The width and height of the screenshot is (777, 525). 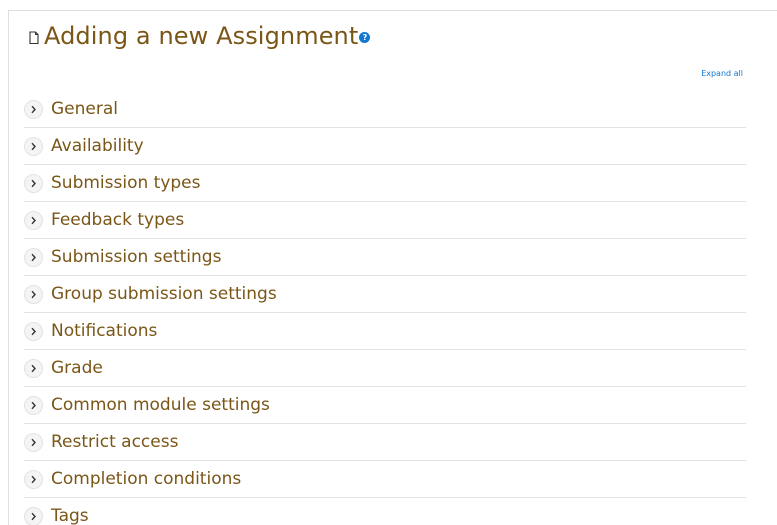 What do you see at coordinates (385, 257) in the screenshot?
I see `section-submission-settings: Submission settings` at bounding box center [385, 257].